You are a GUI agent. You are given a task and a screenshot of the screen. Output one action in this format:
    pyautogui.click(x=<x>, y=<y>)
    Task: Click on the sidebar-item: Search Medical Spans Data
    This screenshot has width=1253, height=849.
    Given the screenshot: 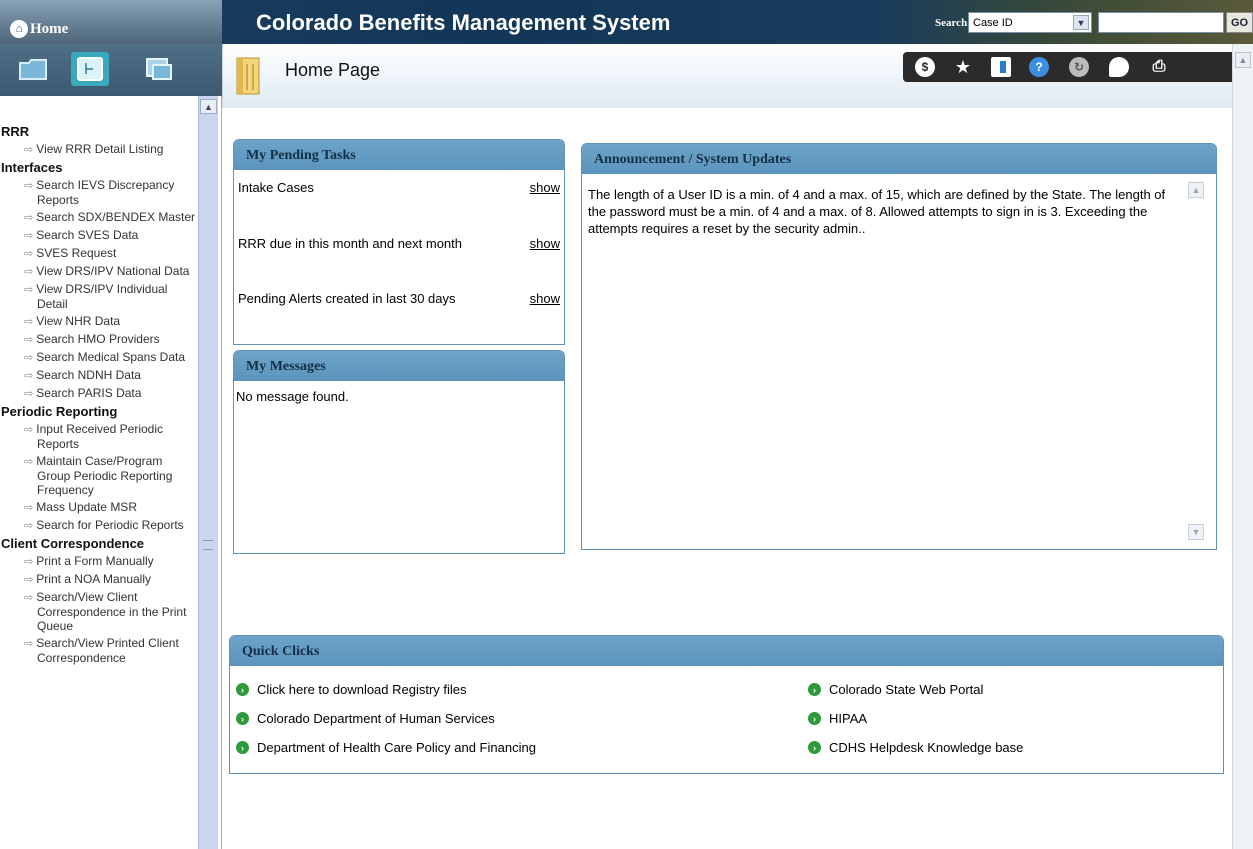 What is the action you would take?
    pyautogui.click(x=99, y=357)
    